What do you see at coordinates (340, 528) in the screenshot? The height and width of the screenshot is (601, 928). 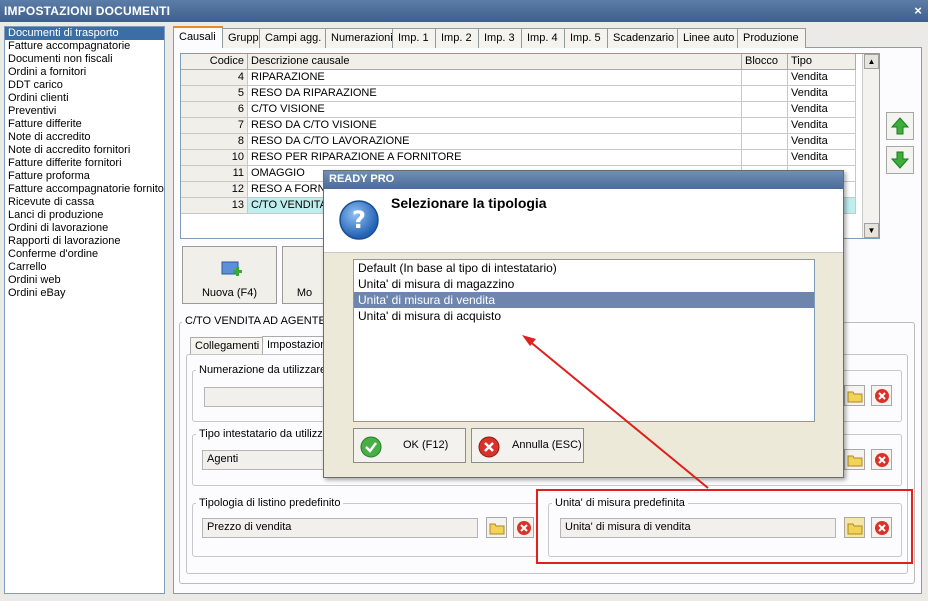 I see `listino-field: Prezzo di vendita` at bounding box center [340, 528].